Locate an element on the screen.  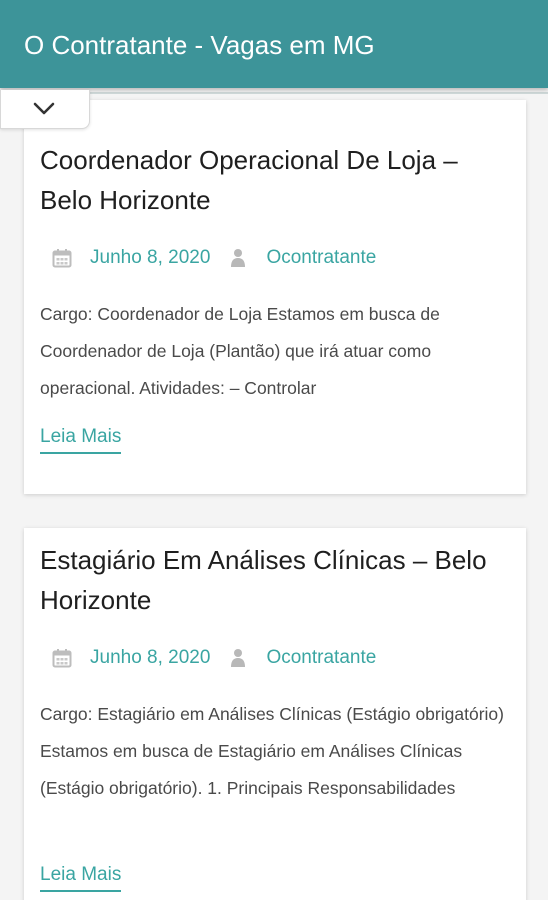
expand-menu-button is located at coordinates (45, 109).